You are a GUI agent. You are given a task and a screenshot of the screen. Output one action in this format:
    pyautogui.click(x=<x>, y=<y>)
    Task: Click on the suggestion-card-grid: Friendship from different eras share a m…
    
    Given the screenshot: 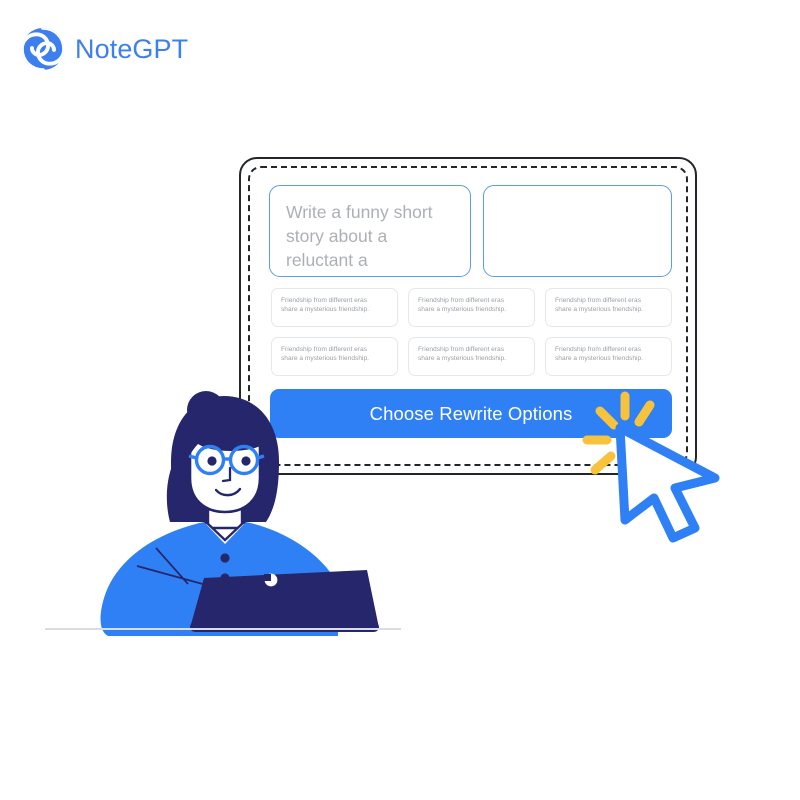 What is the action you would take?
    pyautogui.click(x=471, y=332)
    